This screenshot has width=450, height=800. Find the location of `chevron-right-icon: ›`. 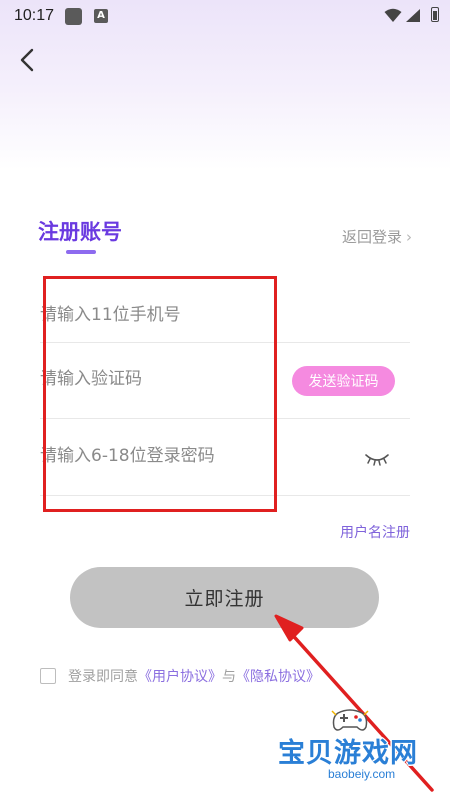

chevron-right-icon: › is located at coordinates (409, 237).